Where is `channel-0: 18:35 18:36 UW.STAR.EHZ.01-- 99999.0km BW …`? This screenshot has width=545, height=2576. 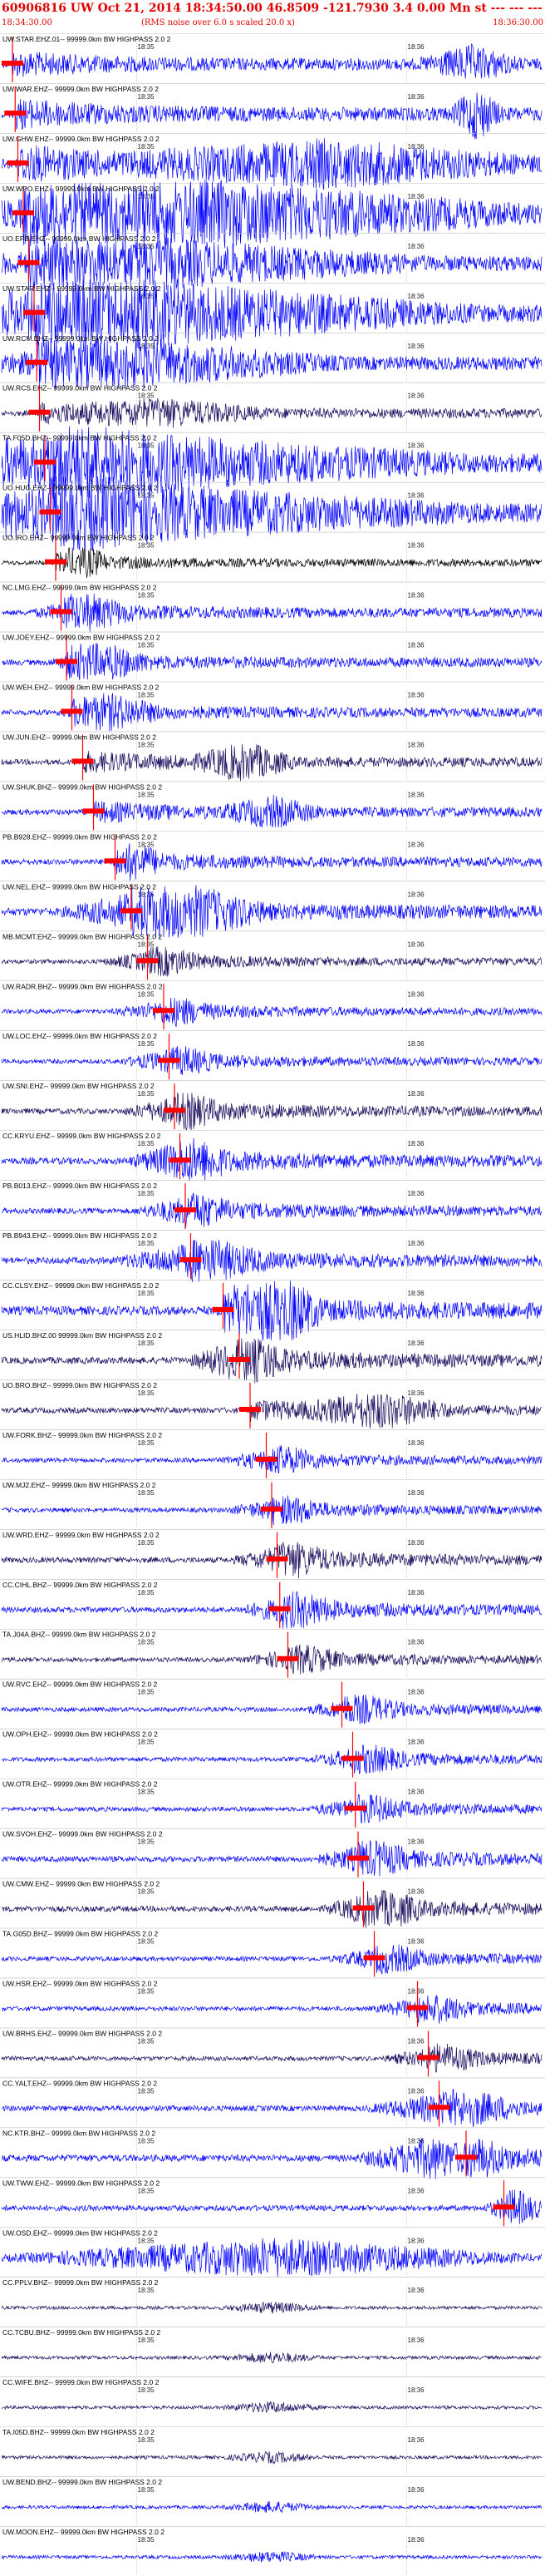 channel-0: 18:35 18:36 UW.STAR.EHZ.01-- 99999.0km BW … is located at coordinates (272, 57).